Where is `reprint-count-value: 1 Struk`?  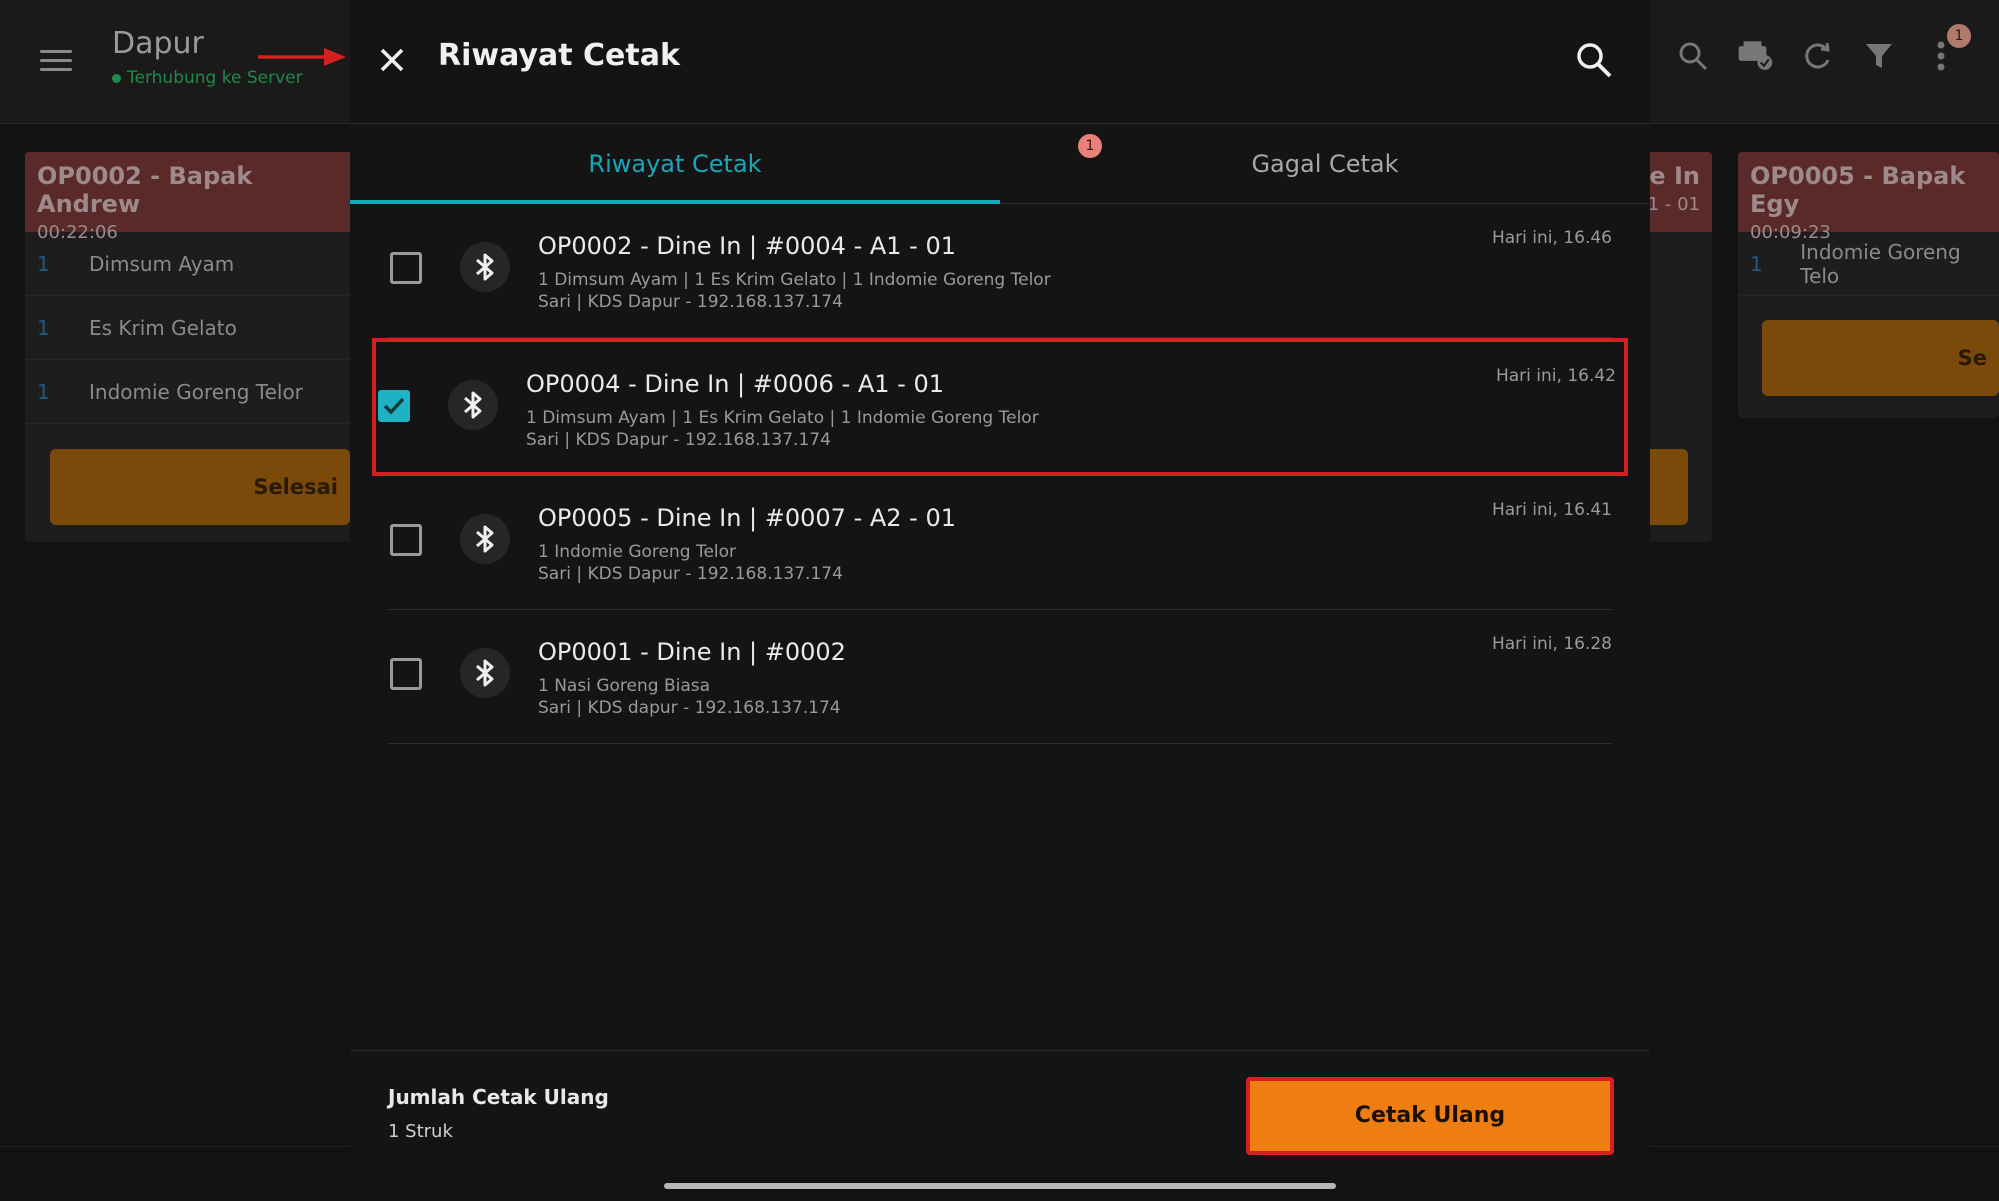
reprint-count-value: 1 Struk is located at coordinates (420, 1131).